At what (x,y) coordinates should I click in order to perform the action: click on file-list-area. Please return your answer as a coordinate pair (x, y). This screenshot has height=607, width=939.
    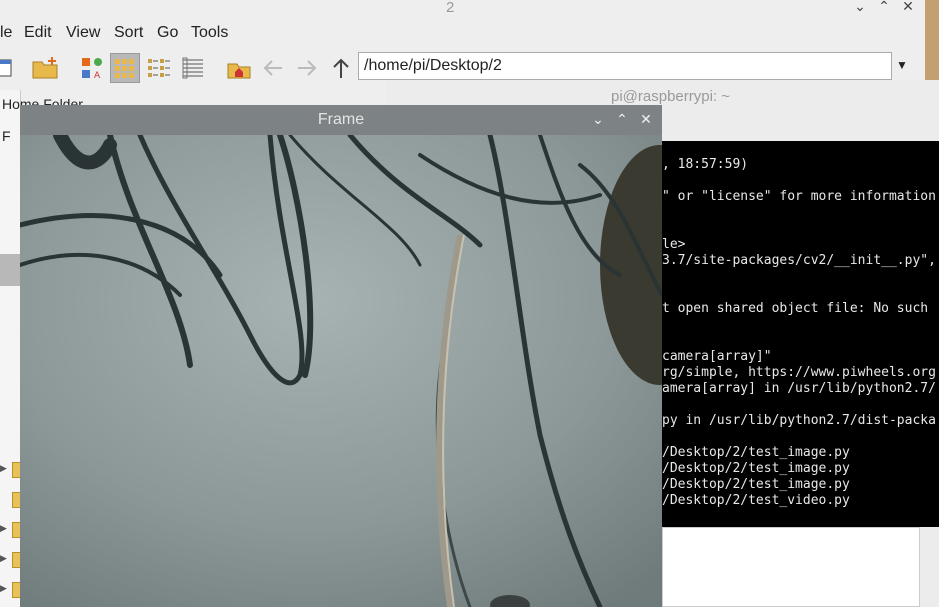
    Looking at the image, I should click on (791, 567).